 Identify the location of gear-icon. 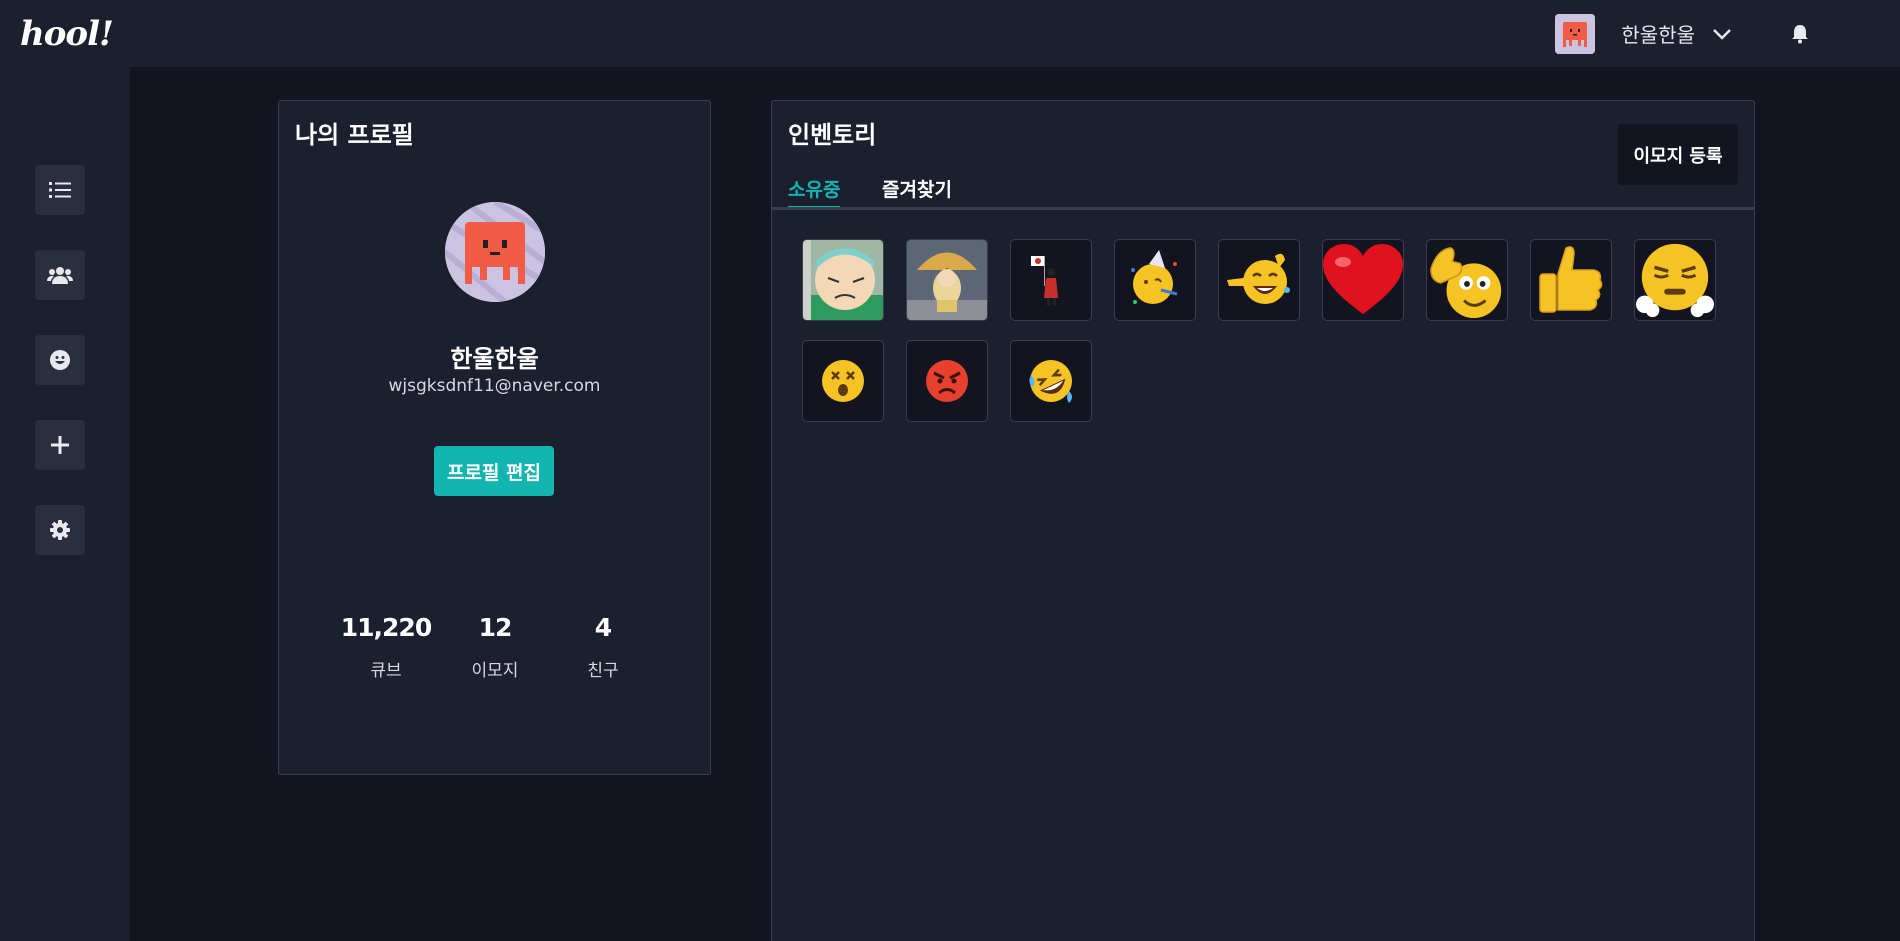
(60, 530).